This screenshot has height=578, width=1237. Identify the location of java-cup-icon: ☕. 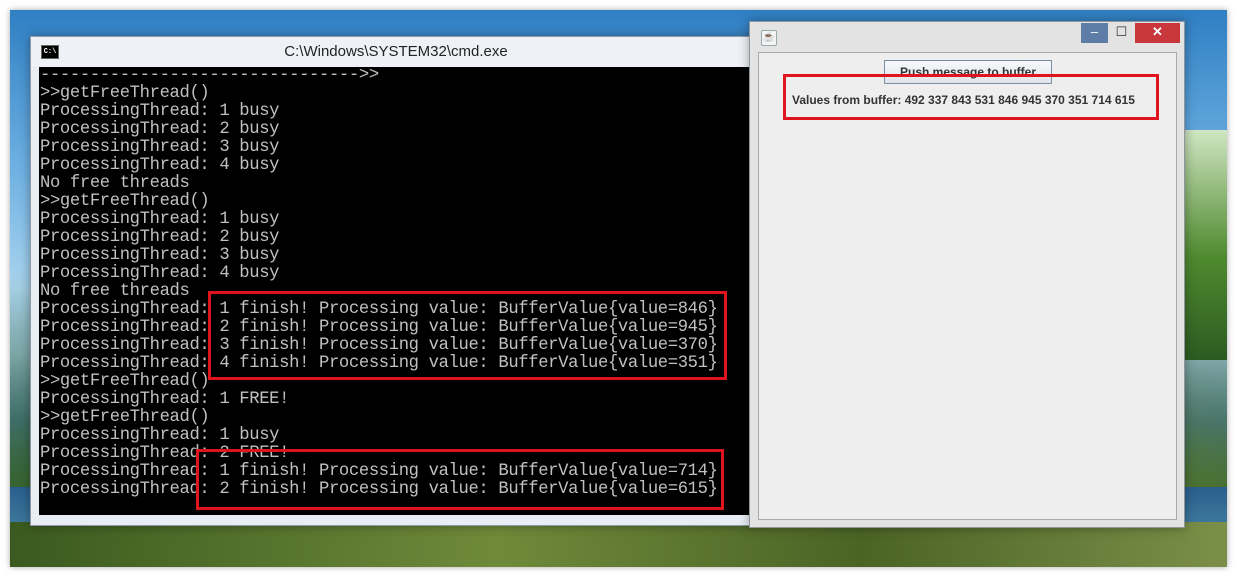
(769, 38).